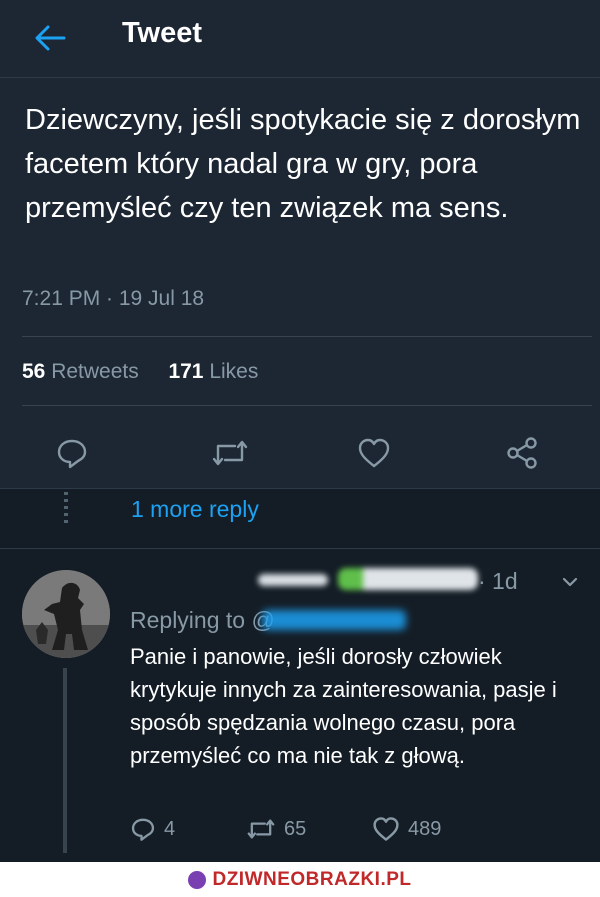 The width and height of the screenshot is (600, 897). What do you see at coordinates (425, 828) in the screenshot?
I see `like-count: 489` at bounding box center [425, 828].